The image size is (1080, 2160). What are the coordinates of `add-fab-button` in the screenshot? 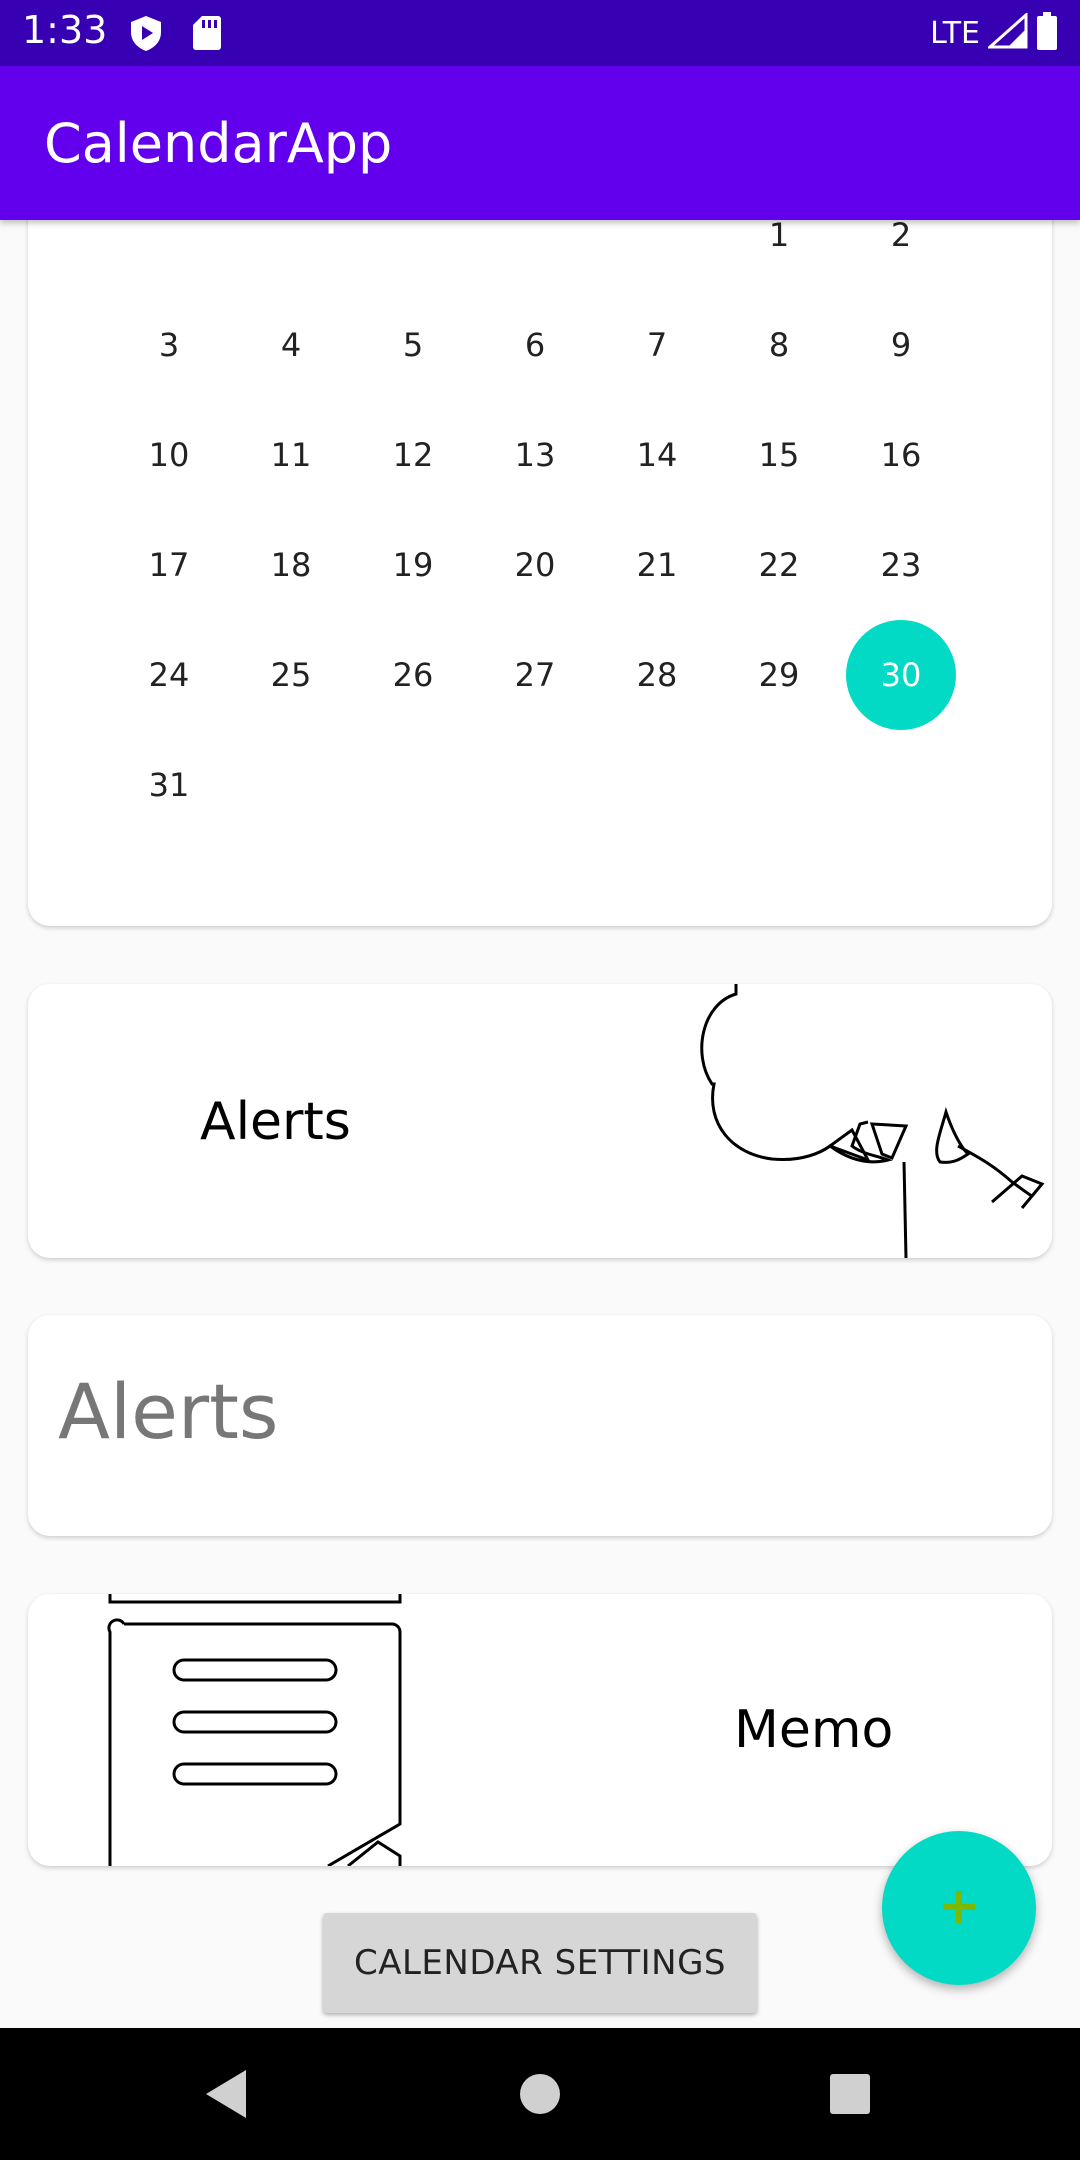 It's located at (959, 1908).